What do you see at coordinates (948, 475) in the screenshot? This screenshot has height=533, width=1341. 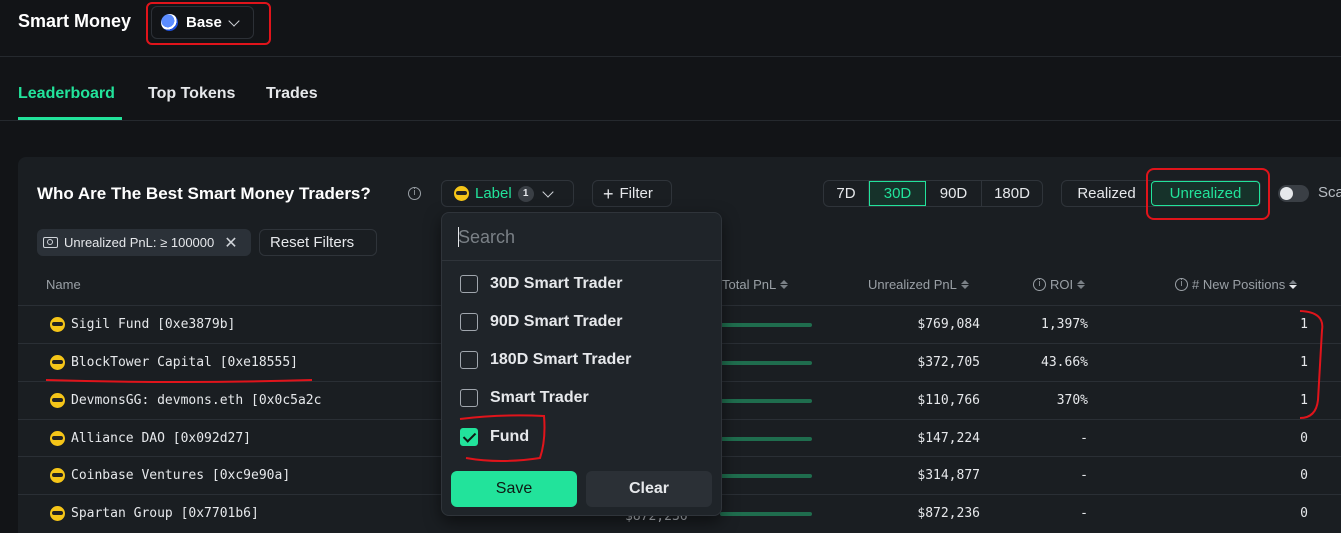 I see `unrealized-pnl-cell: $314,877` at bounding box center [948, 475].